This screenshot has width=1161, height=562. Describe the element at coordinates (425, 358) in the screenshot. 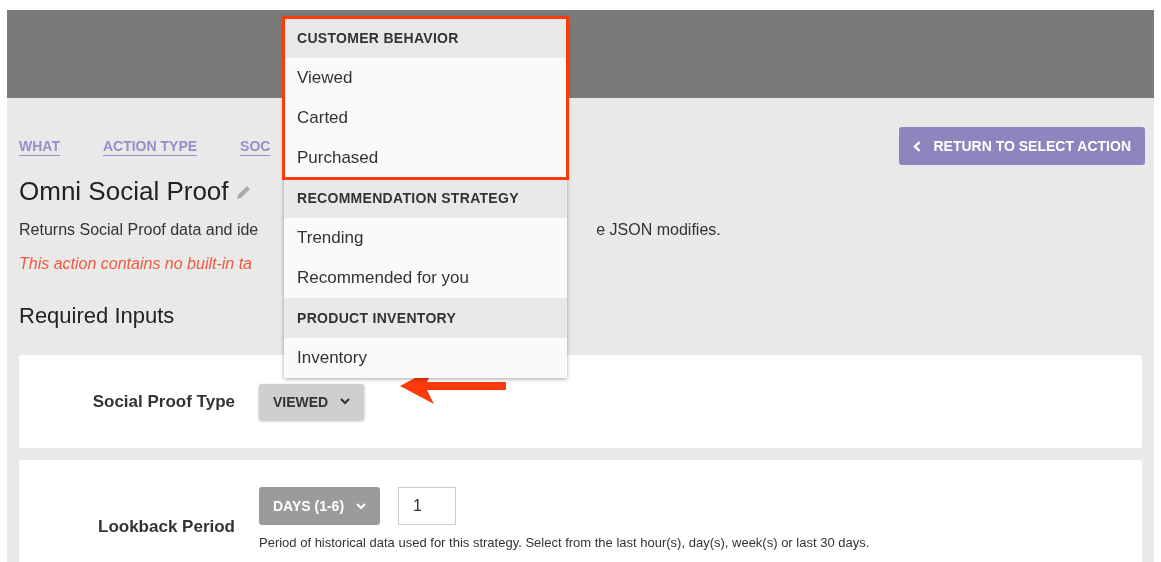

I see `menu-item: Inventory` at that location.